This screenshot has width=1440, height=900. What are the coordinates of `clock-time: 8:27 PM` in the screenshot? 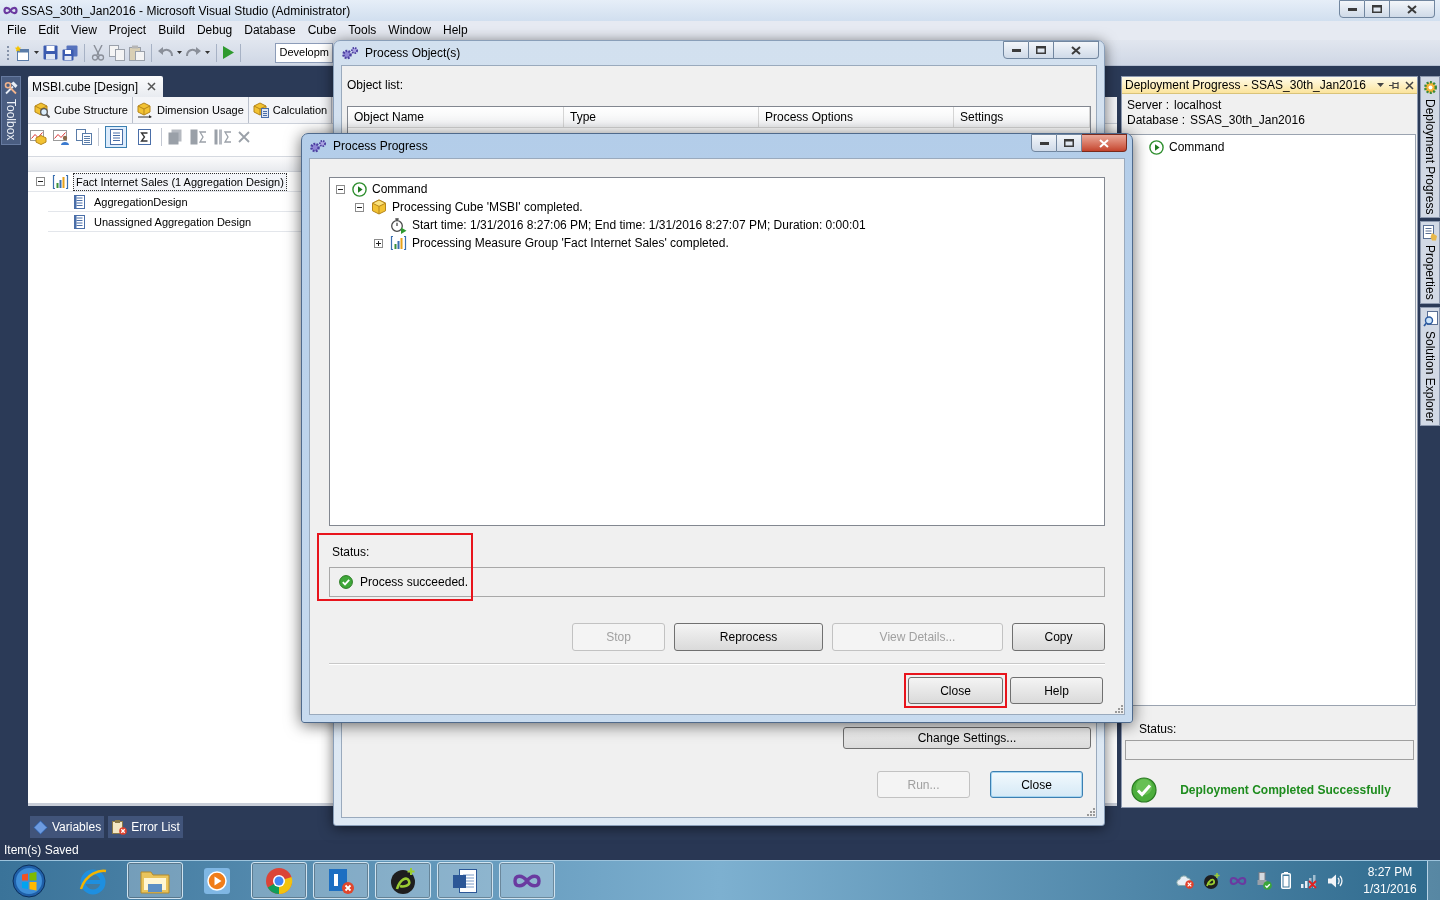 It's located at (1390, 872).